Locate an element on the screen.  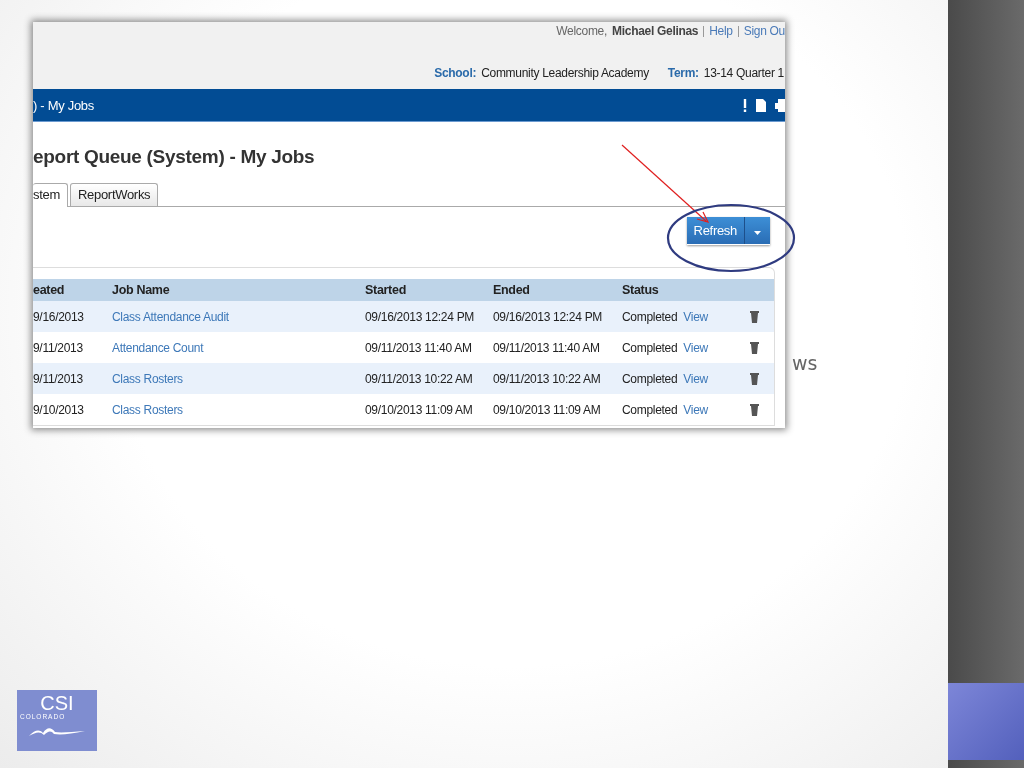
logo-title: CSI is located at coordinates (57, 703).